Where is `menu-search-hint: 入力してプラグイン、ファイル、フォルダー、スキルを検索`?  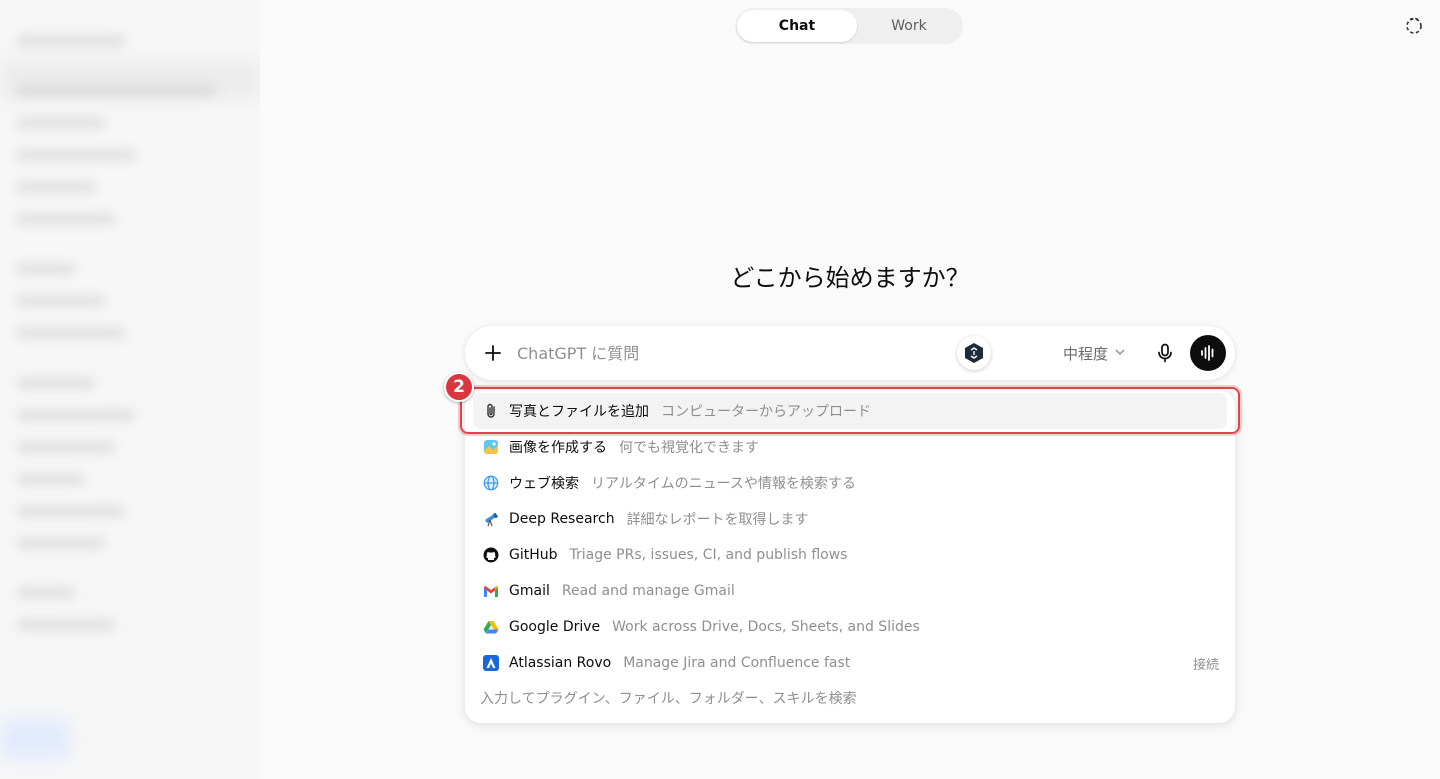 menu-search-hint: 入力してプラグイン、ファイル、フォルダー、スキルを検索 is located at coordinates (668, 699).